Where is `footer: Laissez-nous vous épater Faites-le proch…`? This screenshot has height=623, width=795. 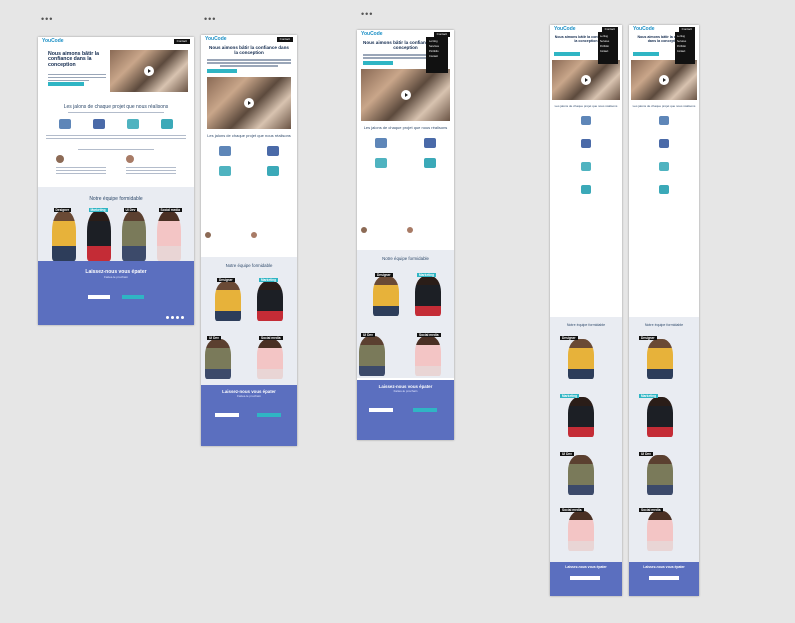
footer: Laissez-nous vous épater Faites-le proch… is located at coordinates (405, 410).